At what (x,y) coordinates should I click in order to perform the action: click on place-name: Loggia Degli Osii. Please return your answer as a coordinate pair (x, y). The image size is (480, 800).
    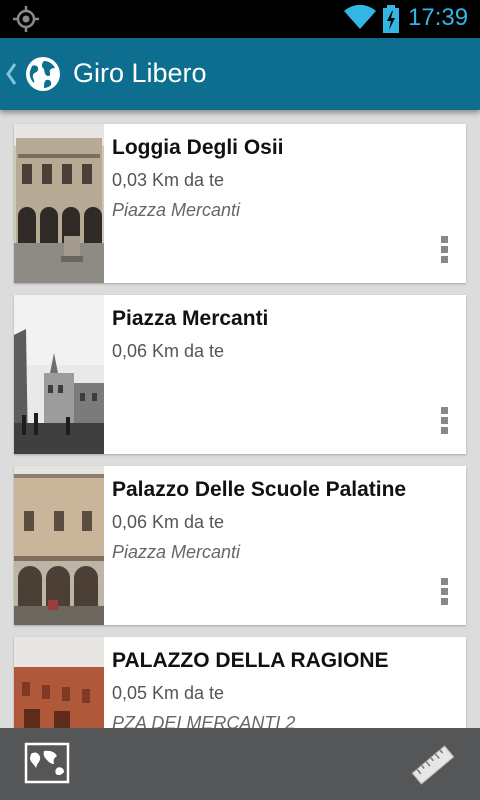
    Looking at the image, I should click on (198, 147).